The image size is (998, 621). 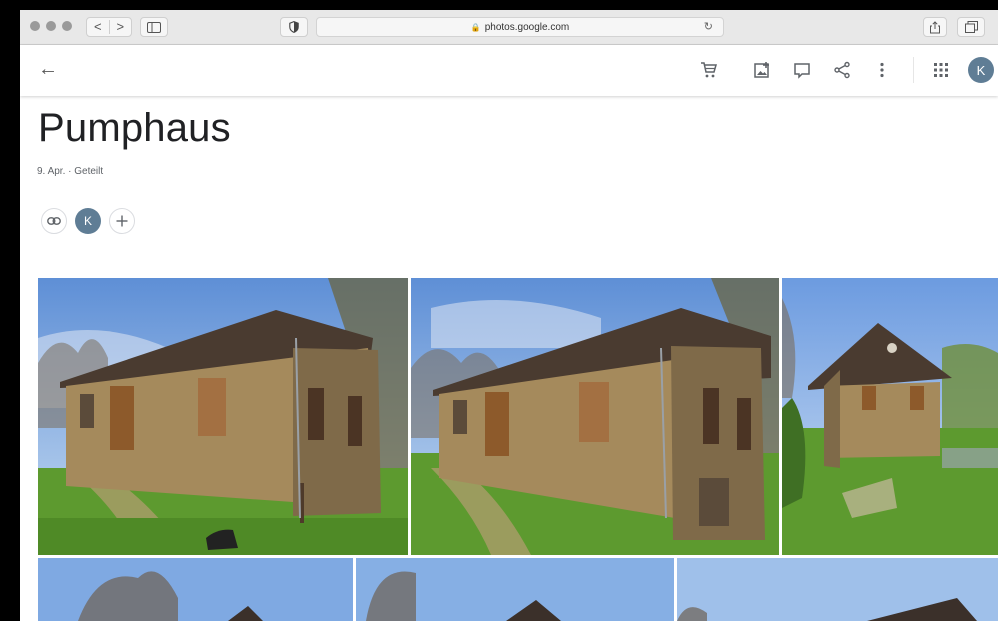 I want to click on minimize-window-button, so click(x=51, y=26).